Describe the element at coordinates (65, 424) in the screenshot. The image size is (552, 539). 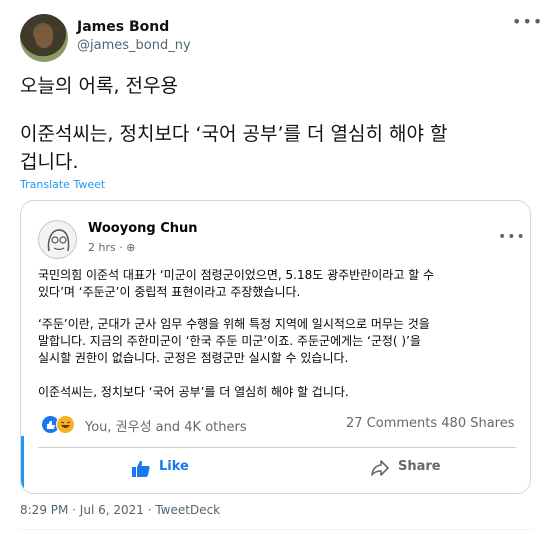
I see `haha-reaction-icon` at that location.